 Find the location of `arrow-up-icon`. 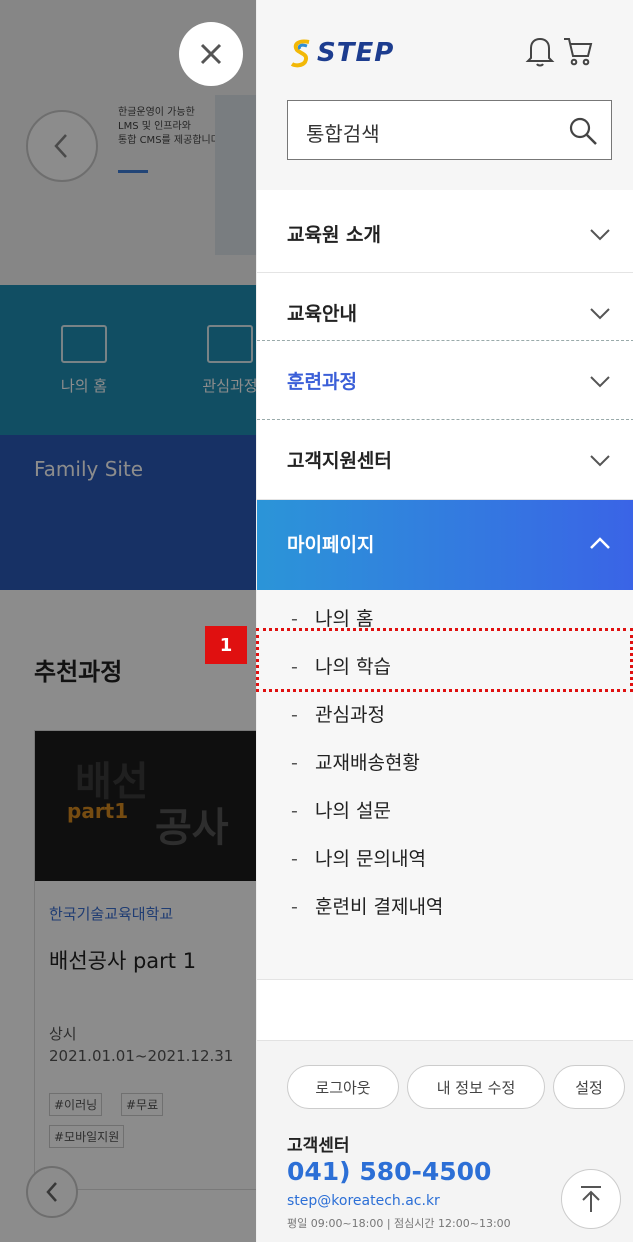

arrow-up-icon is located at coordinates (591, 1199).